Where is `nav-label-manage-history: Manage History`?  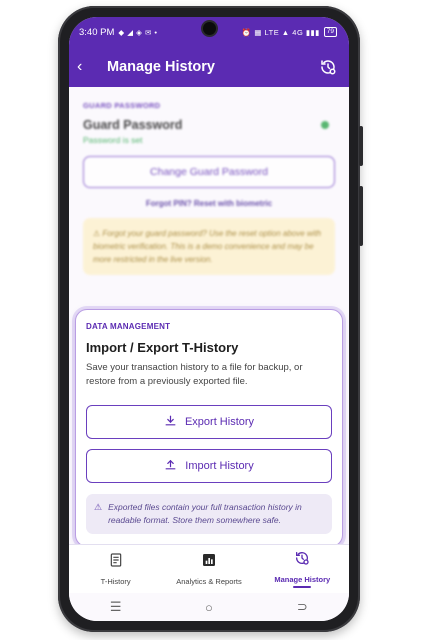
nav-label-manage-history: Manage History is located at coordinates (302, 579).